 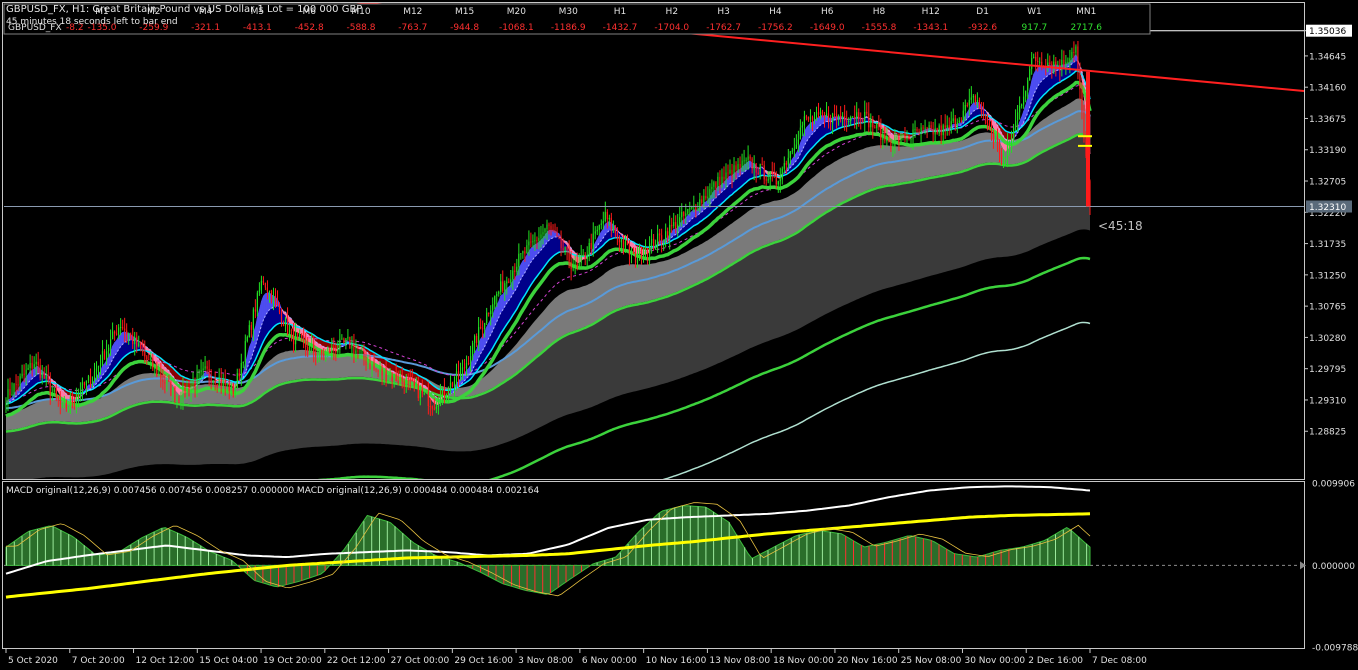 I want to click on chart-subtitle: 45 minutes 18 seconds left to bar end, so click(x=92, y=22).